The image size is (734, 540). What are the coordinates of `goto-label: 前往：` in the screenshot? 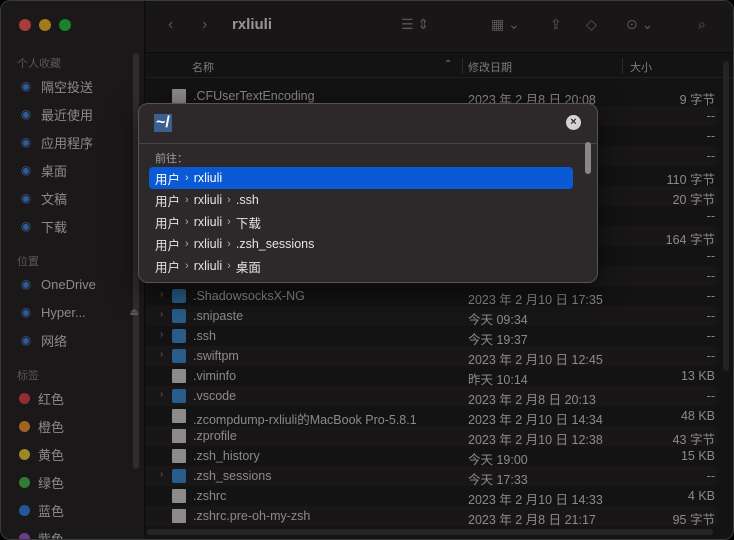 It's located at (171, 159).